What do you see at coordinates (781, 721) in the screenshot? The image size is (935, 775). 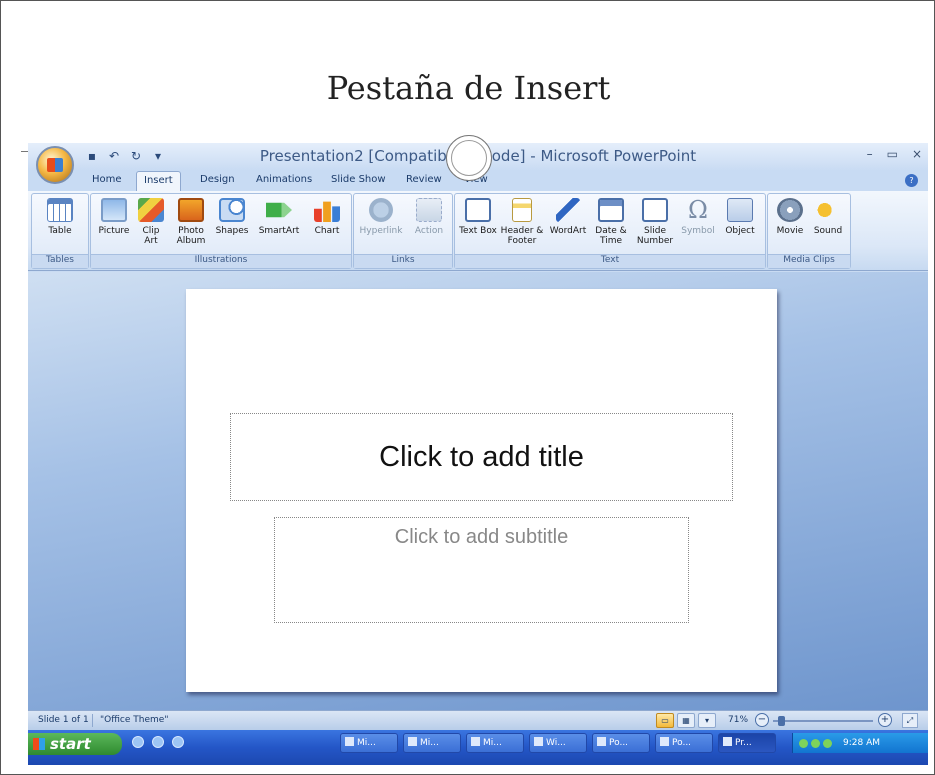 I see `zoom-slider-thumb` at bounding box center [781, 721].